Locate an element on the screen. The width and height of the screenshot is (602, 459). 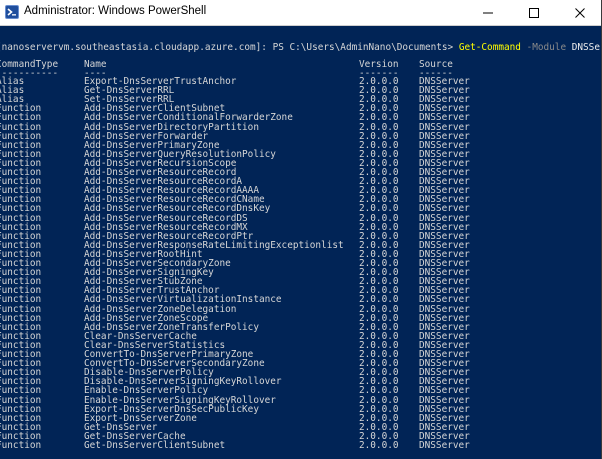
row-source: DNSServer is located at coordinates (444, 445).